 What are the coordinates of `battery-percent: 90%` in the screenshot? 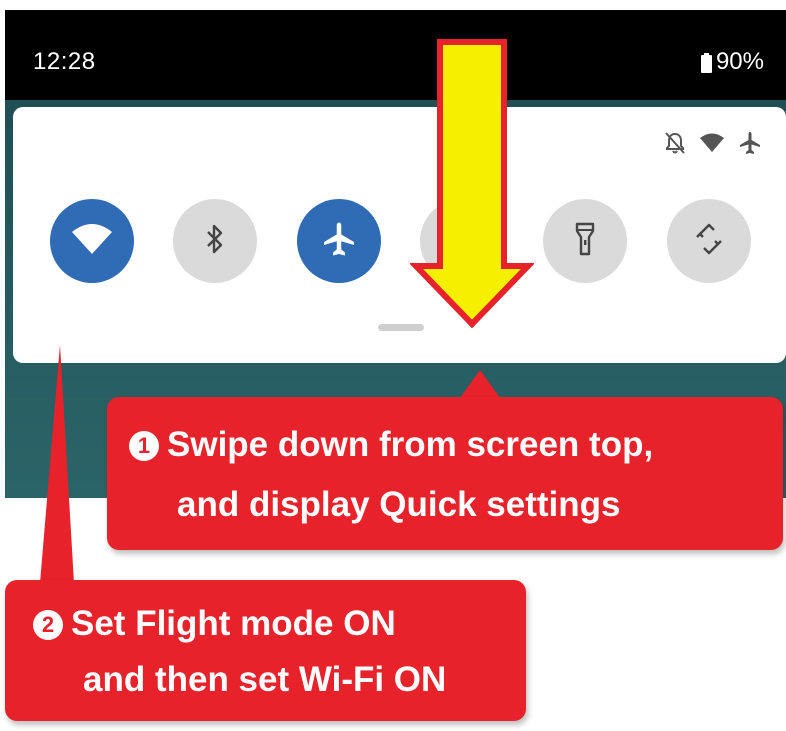 It's located at (739, 61).